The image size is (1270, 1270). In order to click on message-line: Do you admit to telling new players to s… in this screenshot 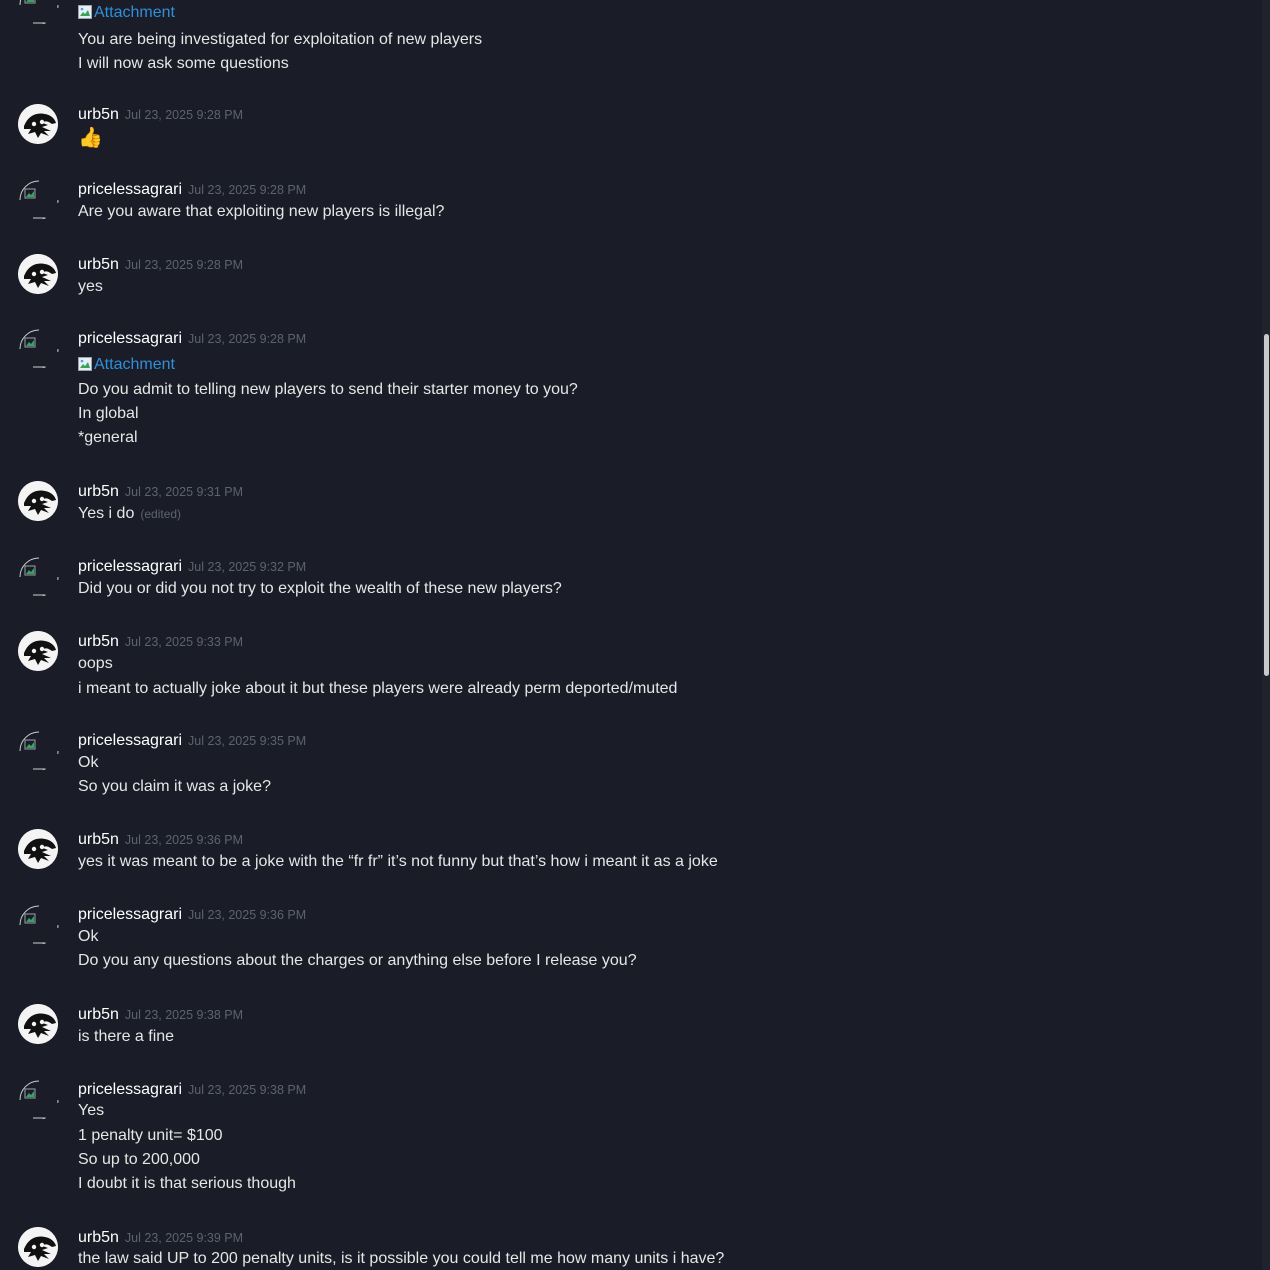, I will do `click(328, 389)`.